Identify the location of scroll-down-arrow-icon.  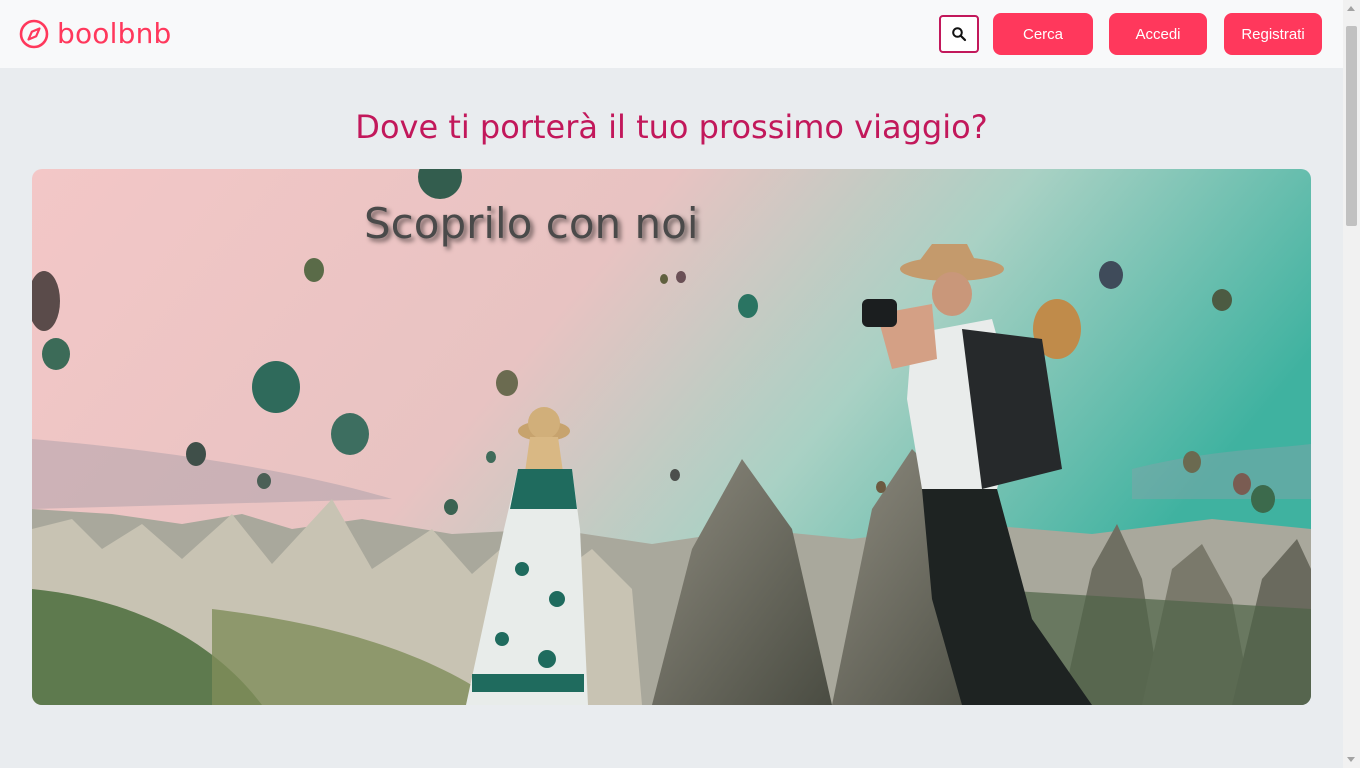
(1351, 759).